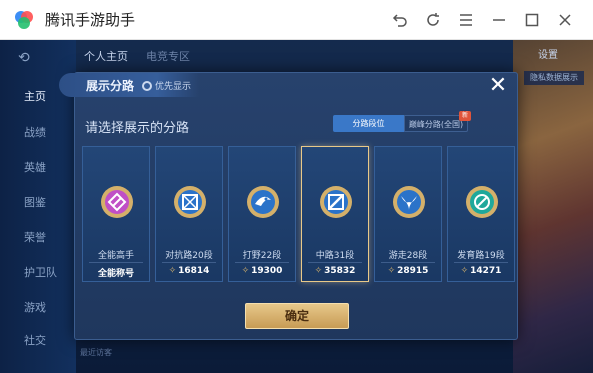  What do you see at coordinates (548, 53) in the screenshot?
I see `settings-button: 设置` at bounding box center [548, 53].